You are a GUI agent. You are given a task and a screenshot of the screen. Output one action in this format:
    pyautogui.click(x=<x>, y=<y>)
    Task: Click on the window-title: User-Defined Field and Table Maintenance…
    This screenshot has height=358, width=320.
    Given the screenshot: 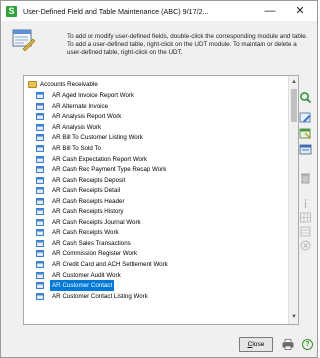 What is the action you would take?
    pyautogui.click(x=116, y=11)
    